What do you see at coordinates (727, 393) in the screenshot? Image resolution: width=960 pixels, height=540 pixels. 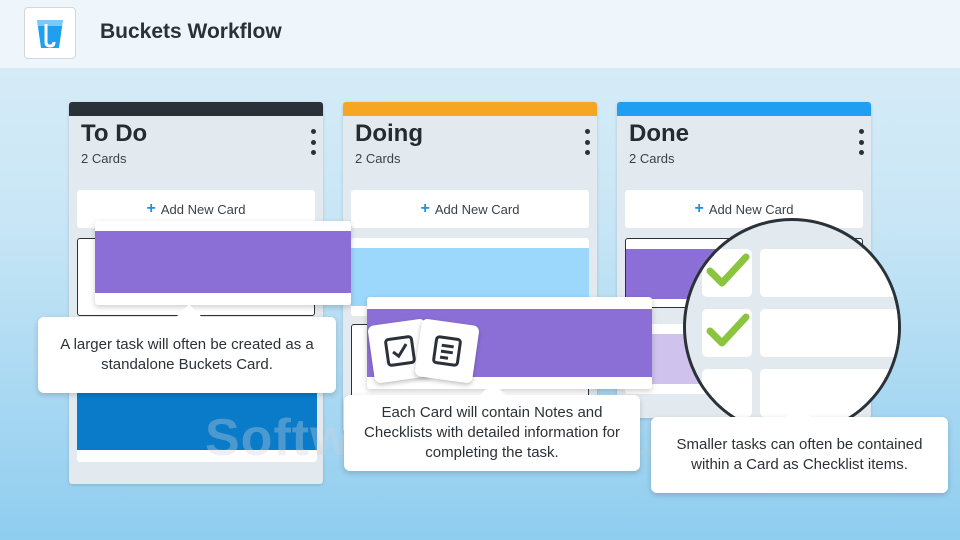 I see `checkbox-cell` at bounding box center [727, 393].